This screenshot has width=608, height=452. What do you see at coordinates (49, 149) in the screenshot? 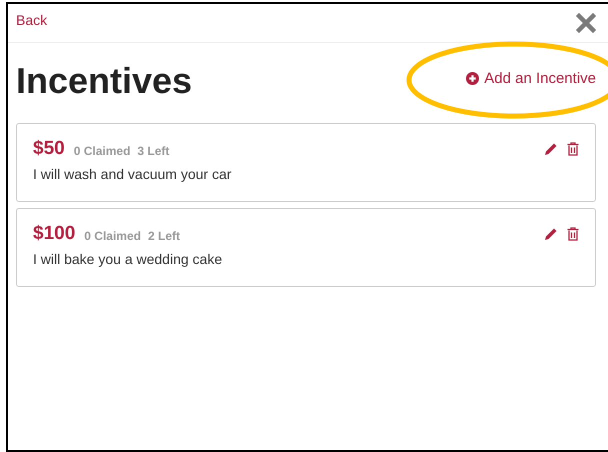
I see `incentive-amount: $50` at bounding box center [49, 149].